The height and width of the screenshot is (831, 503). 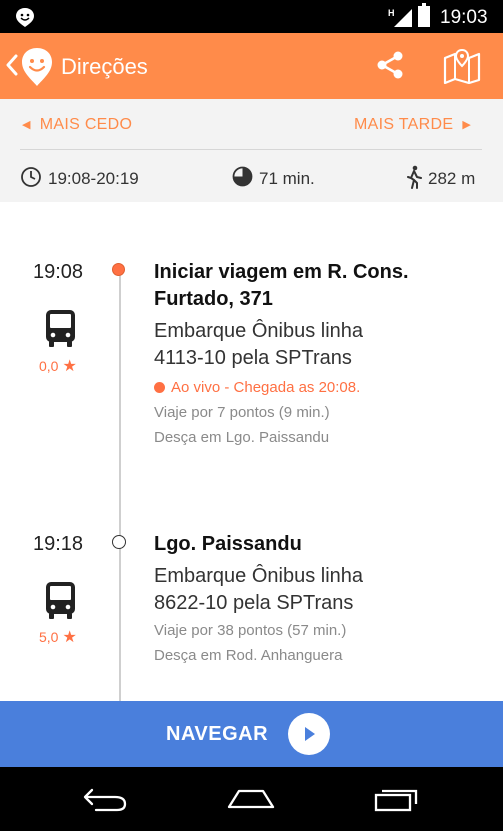 What do you see at coordinates (159, 387) in the screenshot?
I see `live-dot-icon` at bounding box center [159, 387].